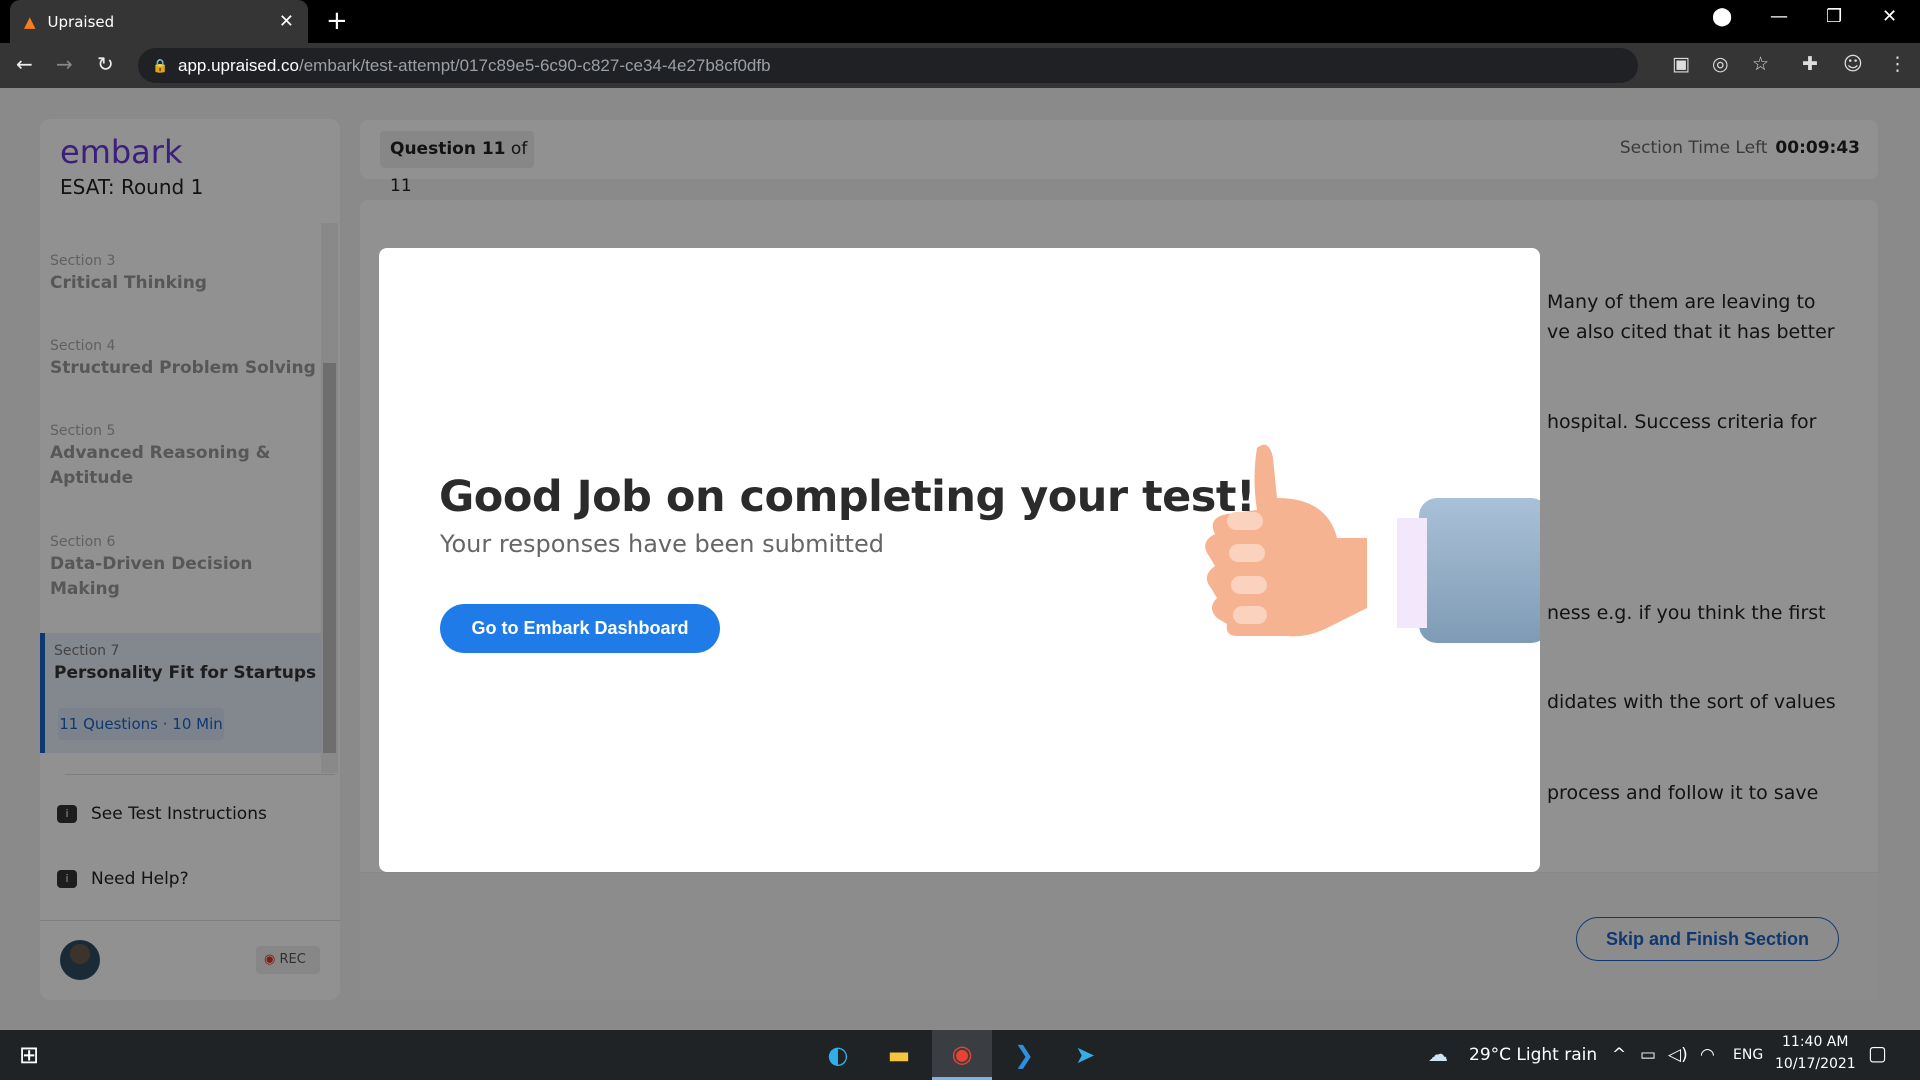 Image resolution: width=1920 pixels, height=1080 pixels. What do you see at coordinates (838, 1055) in the screenshot?
I see `edge-icon: ◐` at bounding box center [838, 1055].